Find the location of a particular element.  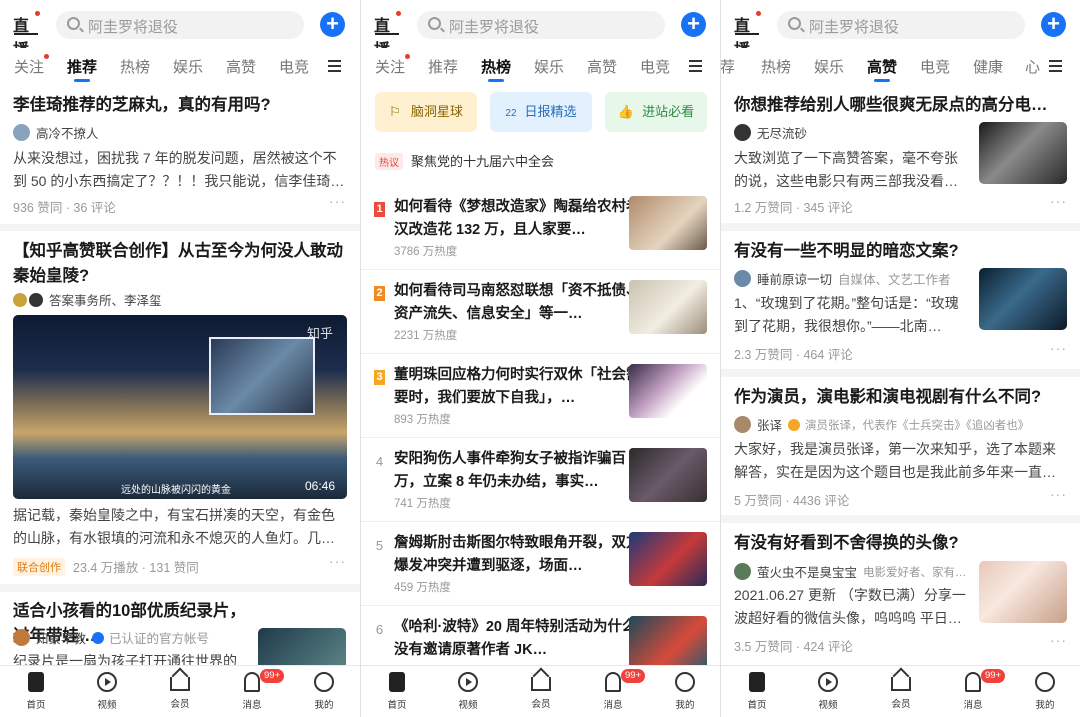

card-title: 作为演员，演电影和演电视剧有什么不同? is located at coordinates (901, 397).